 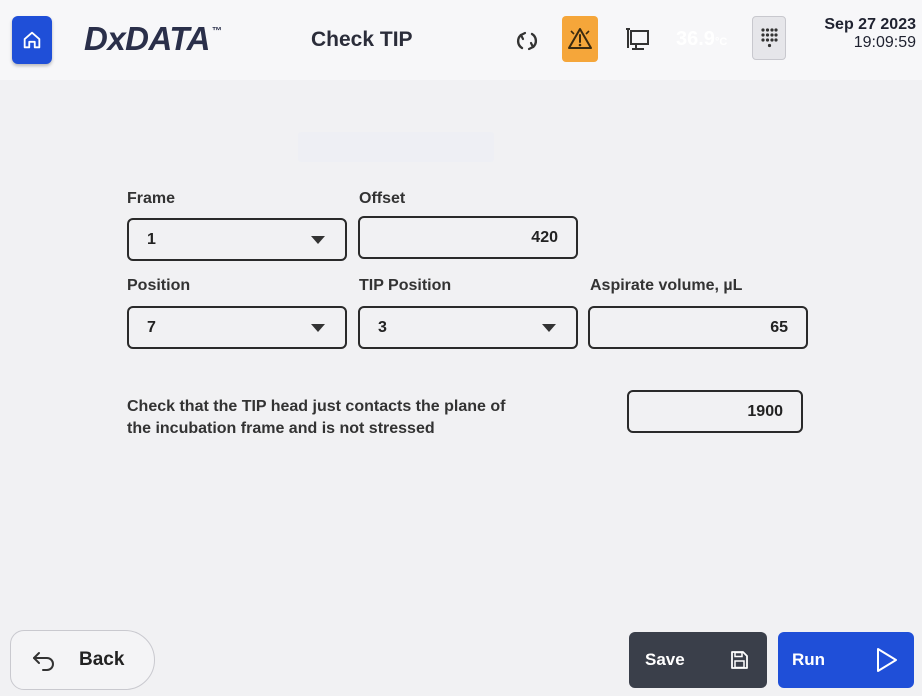 I want to click on position-value: 7, so click(x=151, y=327).